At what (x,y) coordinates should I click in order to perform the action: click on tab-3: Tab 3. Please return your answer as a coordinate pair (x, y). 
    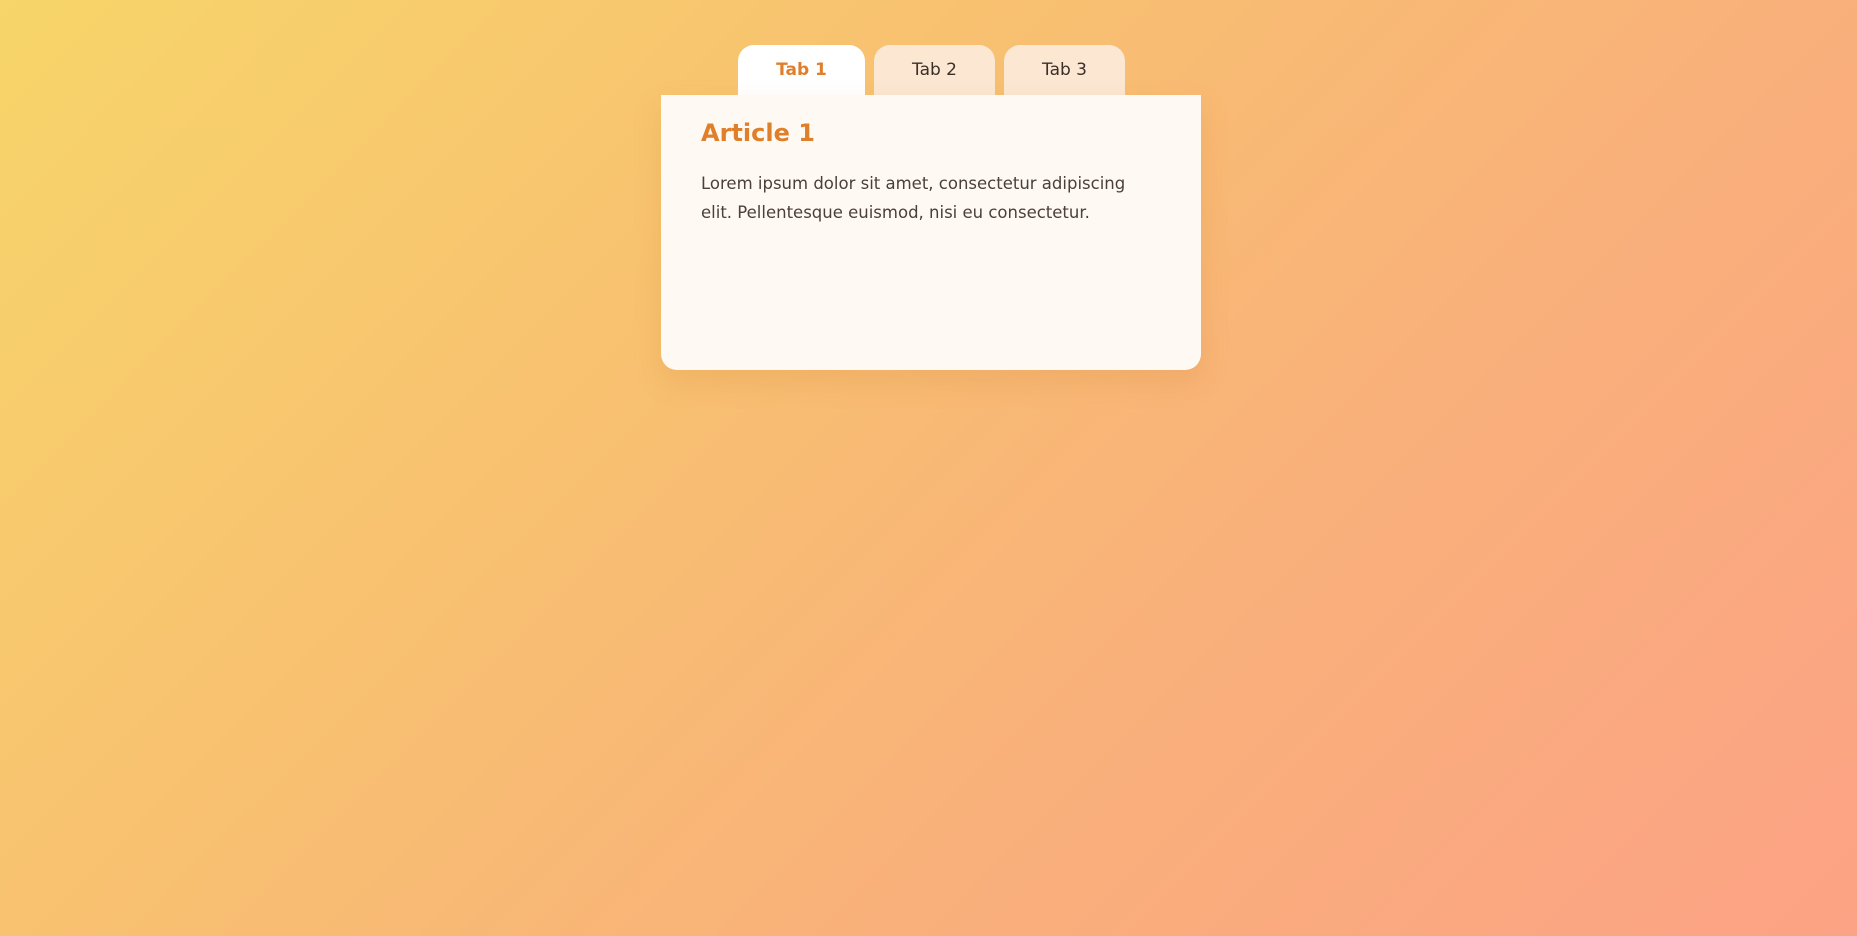
    Looking at the image, I should click on (1064, 70).